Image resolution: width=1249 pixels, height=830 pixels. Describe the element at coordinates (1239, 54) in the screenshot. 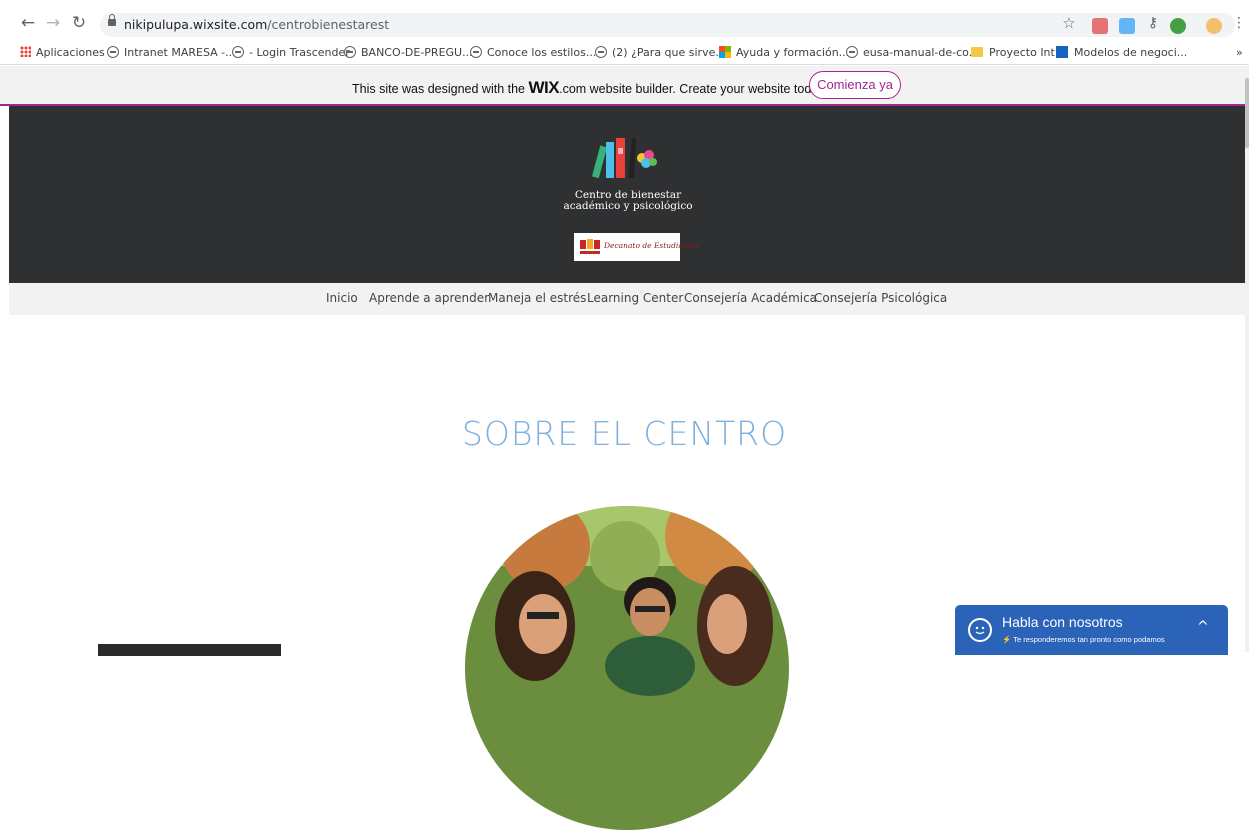

I see `bookmarks-overflow: »` at that location.